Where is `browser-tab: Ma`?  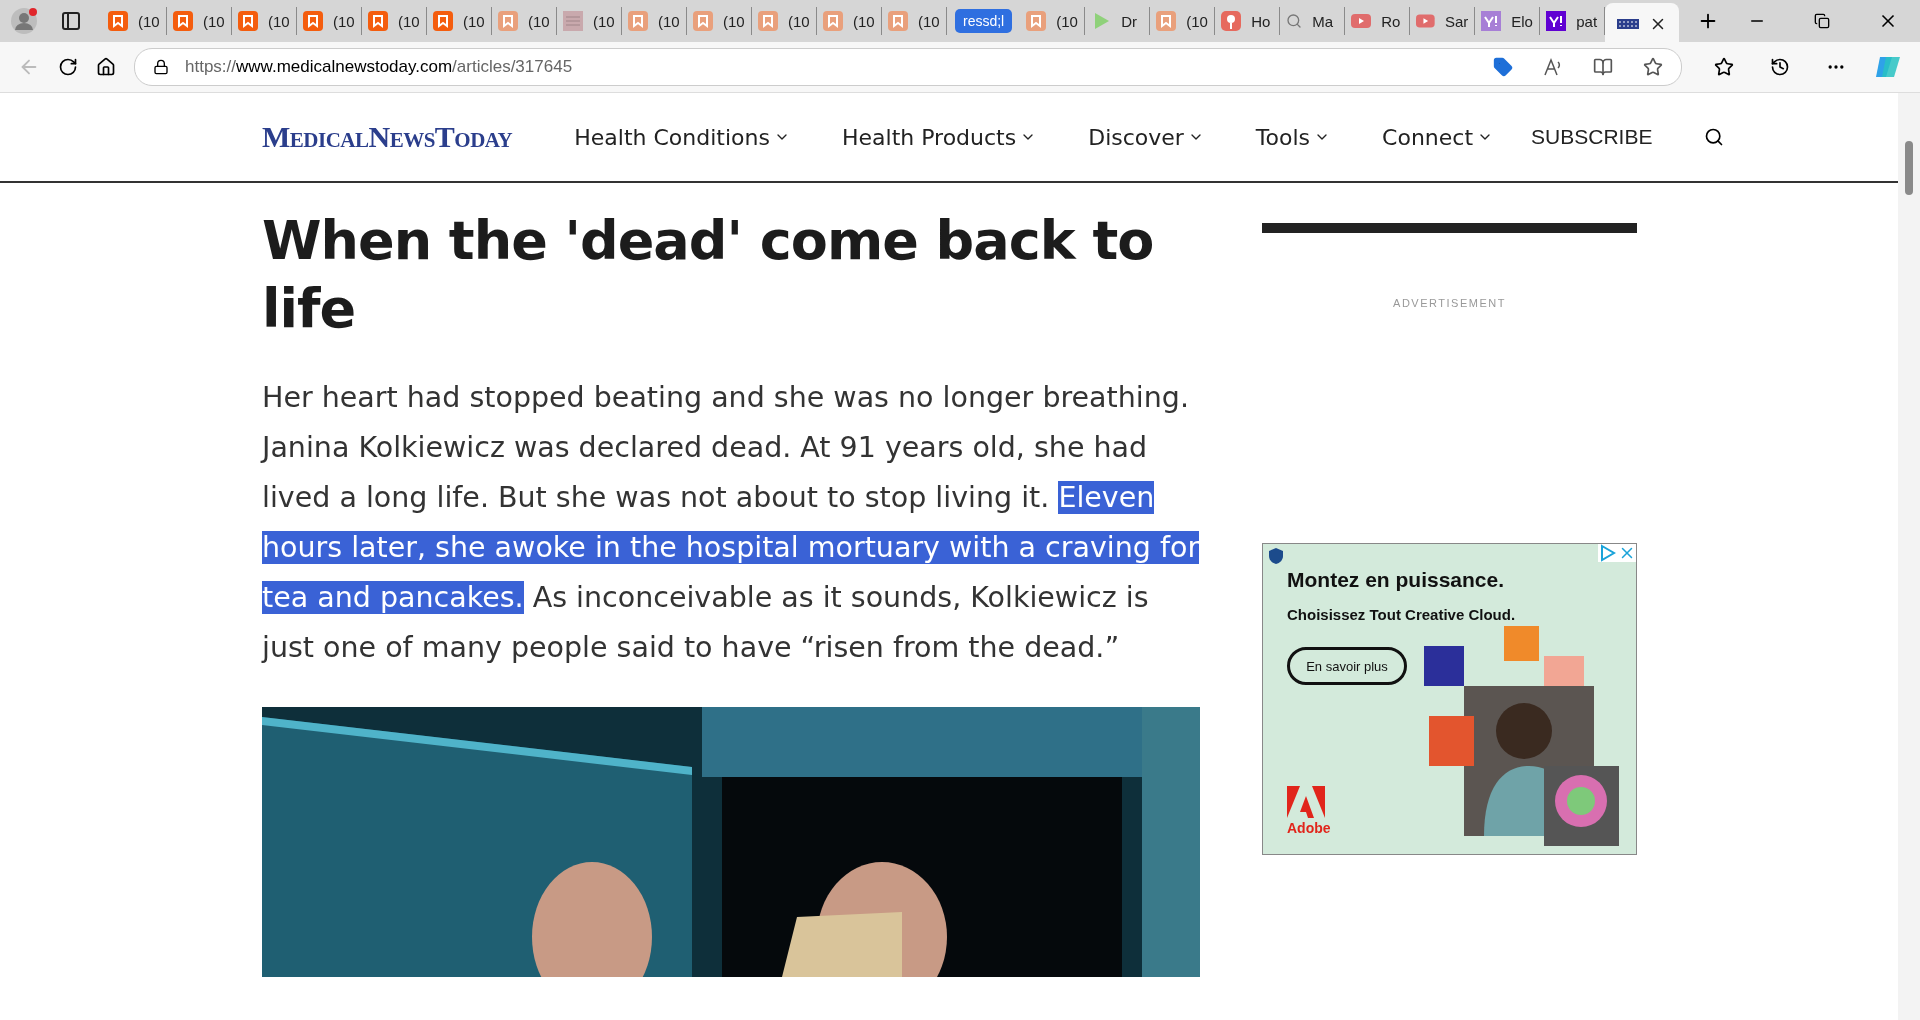
browser-tab: Ma is located at coordinates (1313, 21).